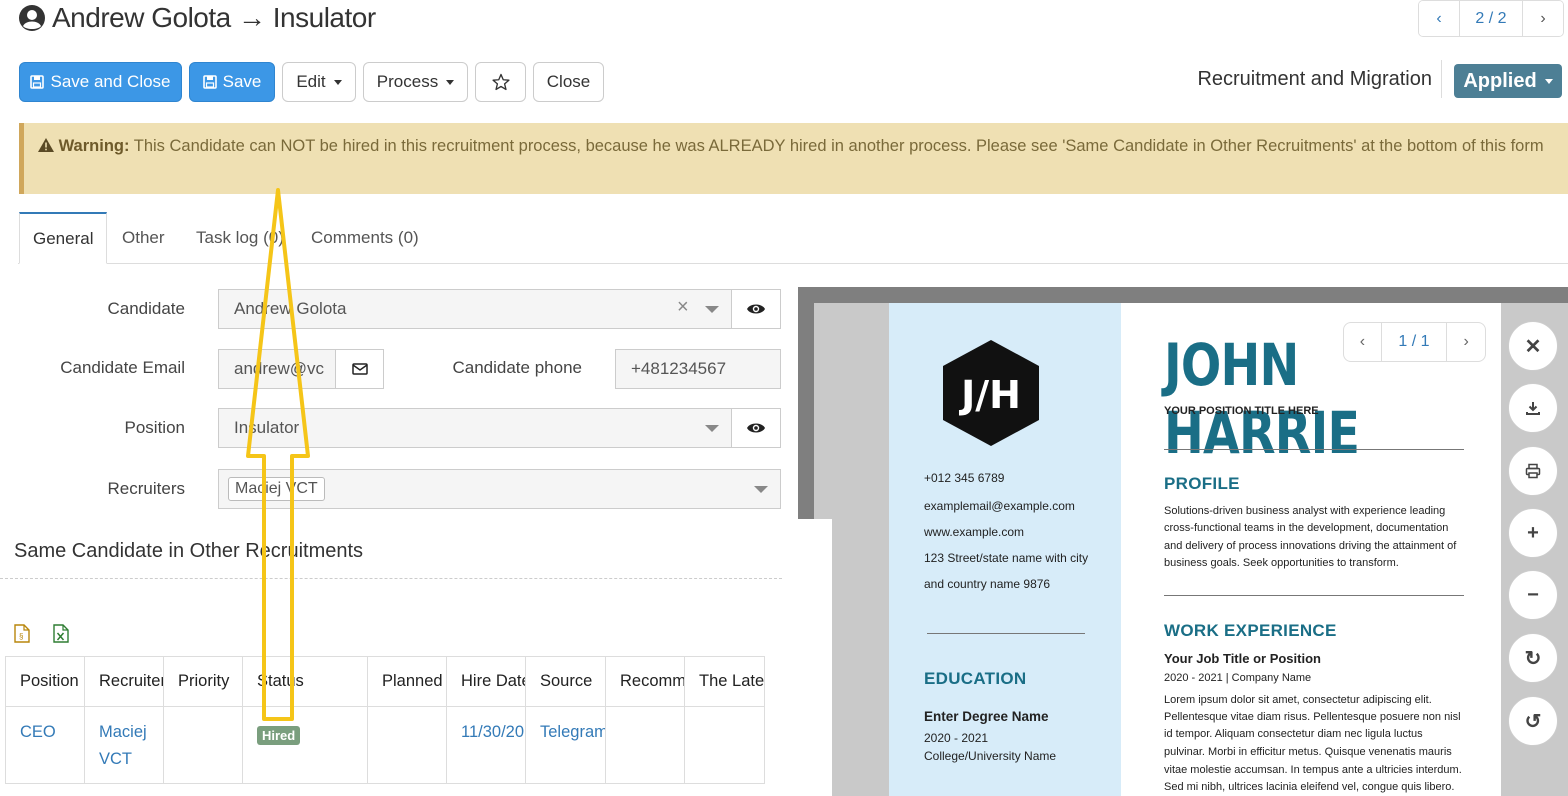 This screenshot has height=796, width=1568. I want to click on close-label: Close, so click(568, 81).